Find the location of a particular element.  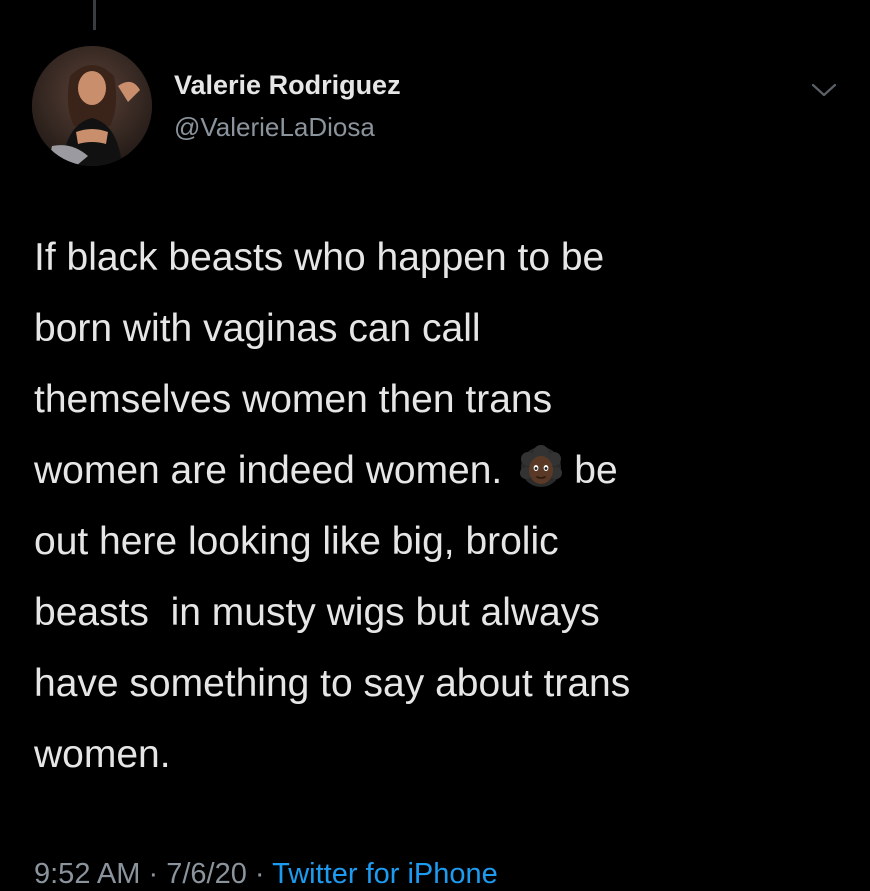

tweet-text-line: have something to say about trans is located at coordinates (332, 683).